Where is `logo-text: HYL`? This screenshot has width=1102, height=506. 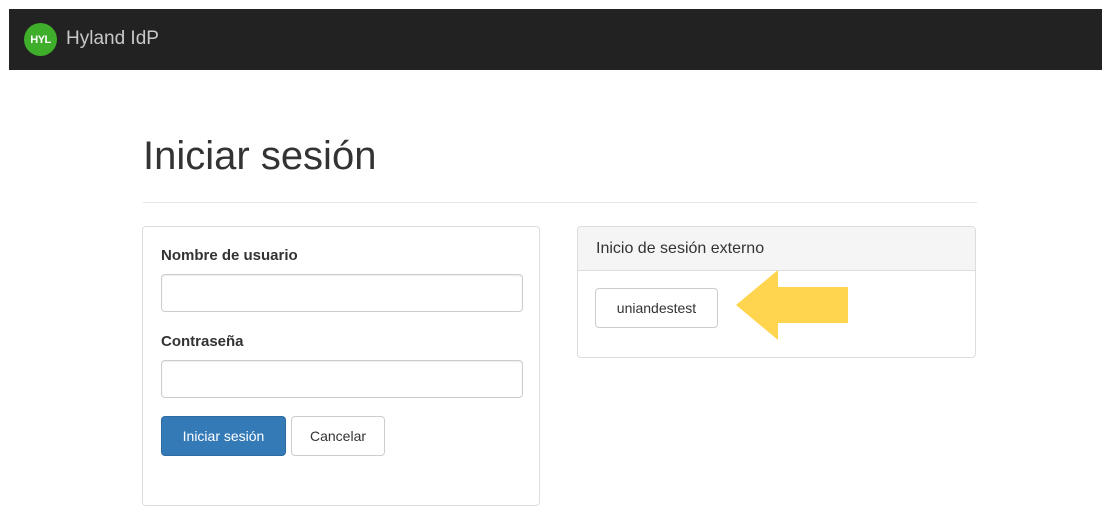
logo-text: HYL is located at coordinates (40, 39).